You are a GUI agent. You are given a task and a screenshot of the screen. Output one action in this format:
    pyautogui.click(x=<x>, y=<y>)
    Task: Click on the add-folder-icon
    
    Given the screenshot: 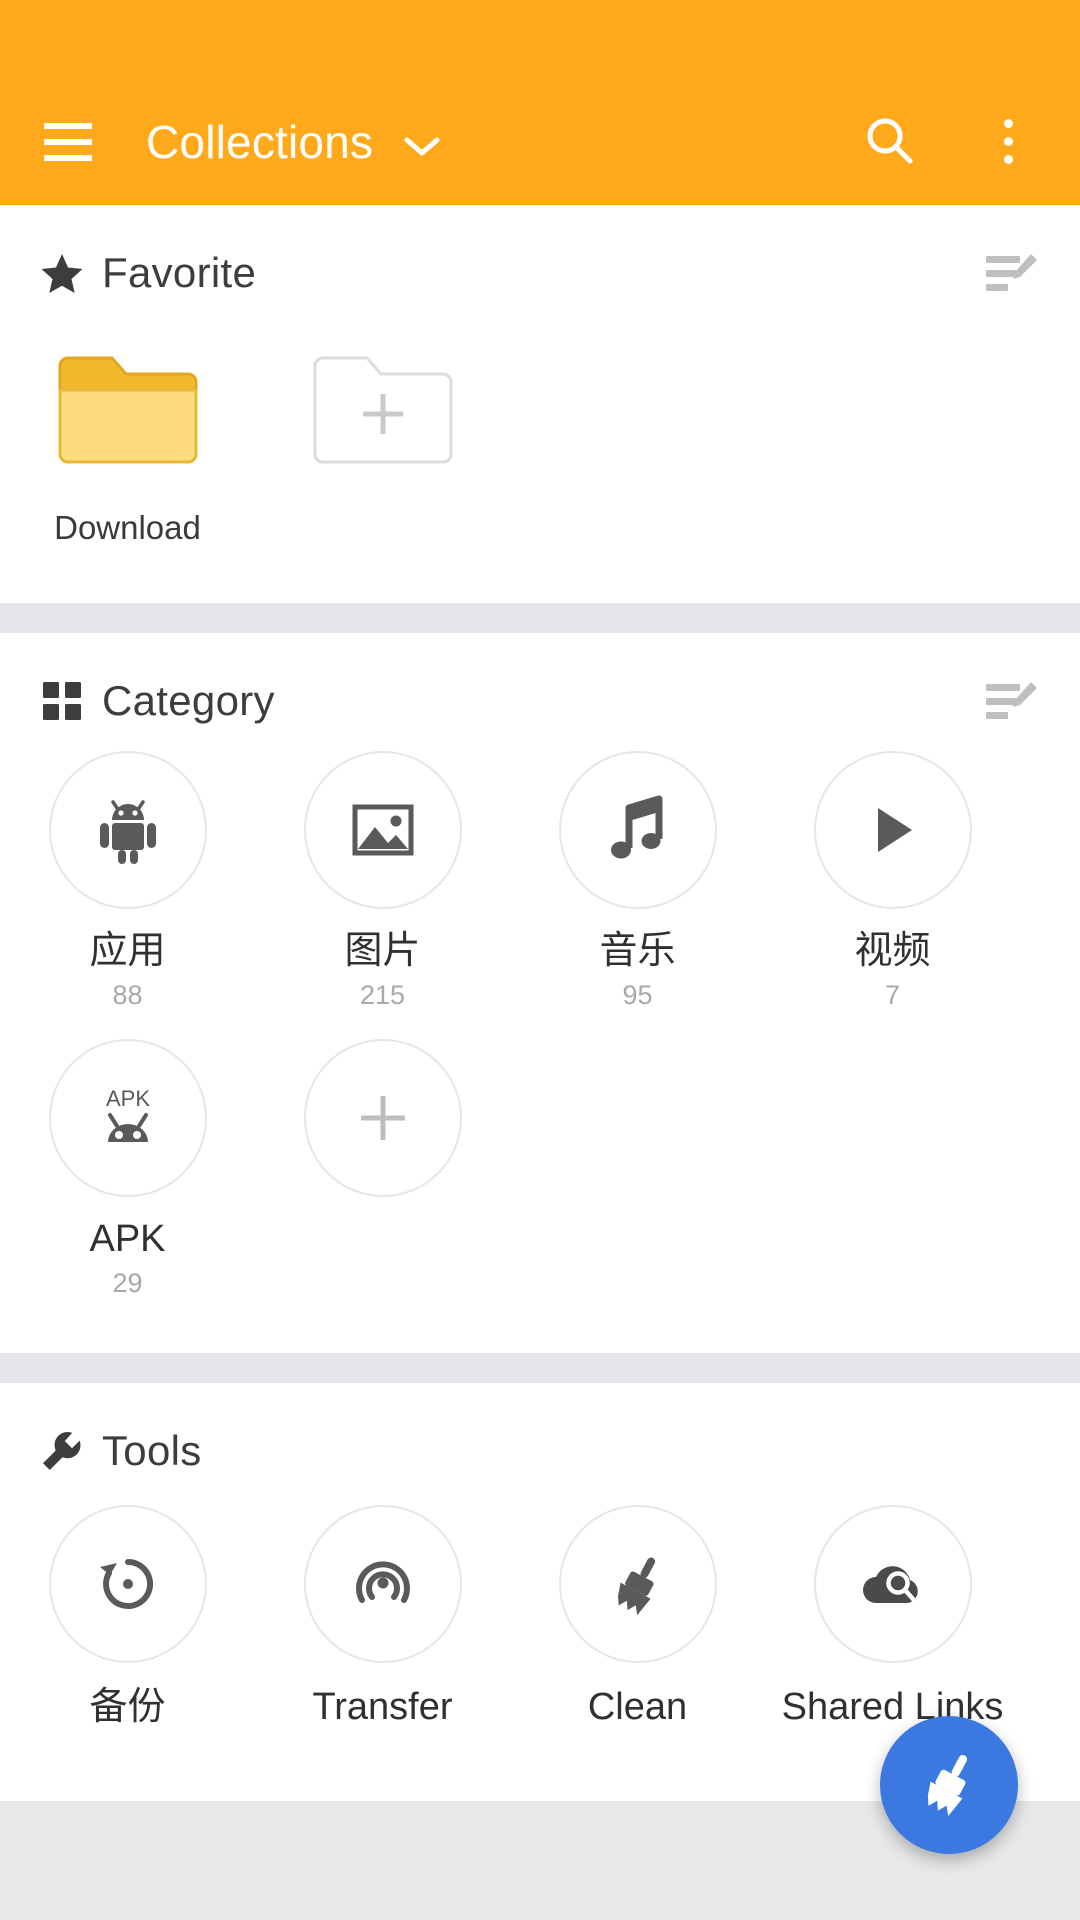 What is the action you would take?
    pyautogui.click(x=383, y=408)
    